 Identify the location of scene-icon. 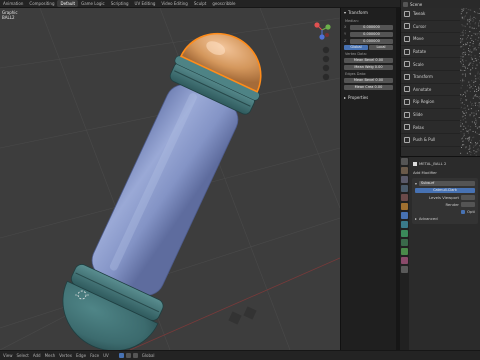
(405, 4).